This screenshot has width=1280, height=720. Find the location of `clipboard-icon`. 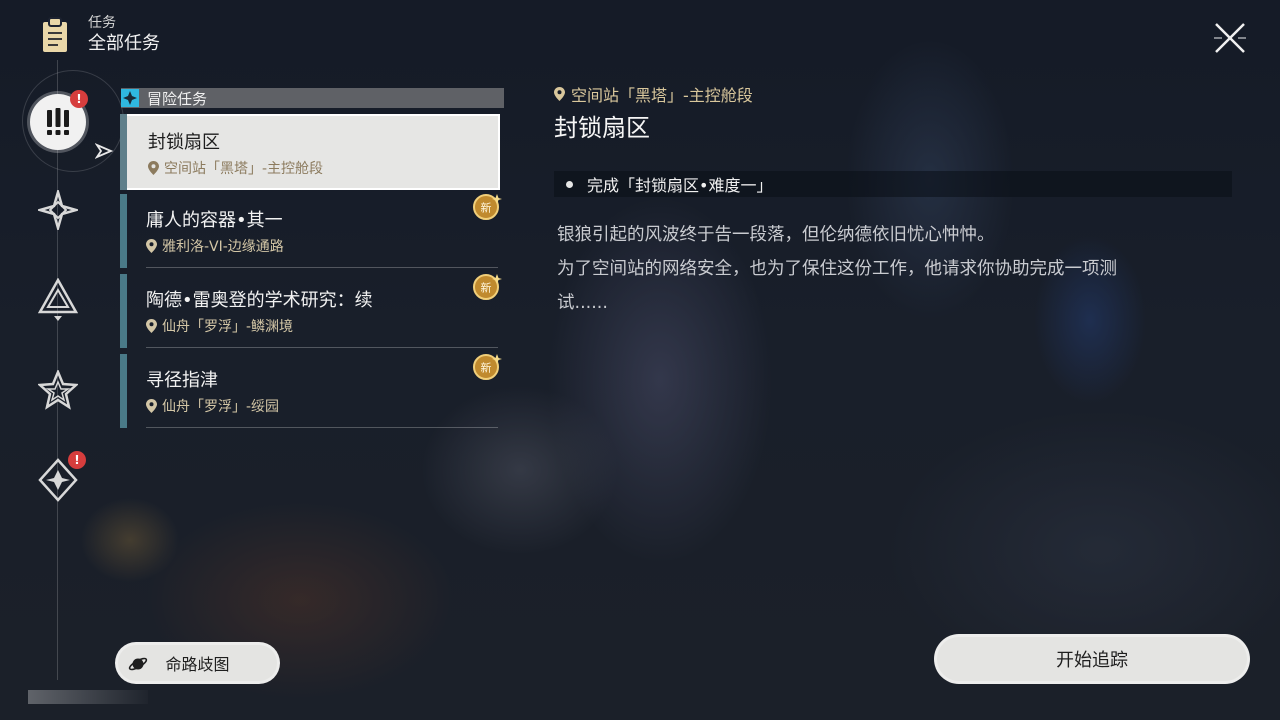

clipboard-icon is located at coordinates (55, 35).